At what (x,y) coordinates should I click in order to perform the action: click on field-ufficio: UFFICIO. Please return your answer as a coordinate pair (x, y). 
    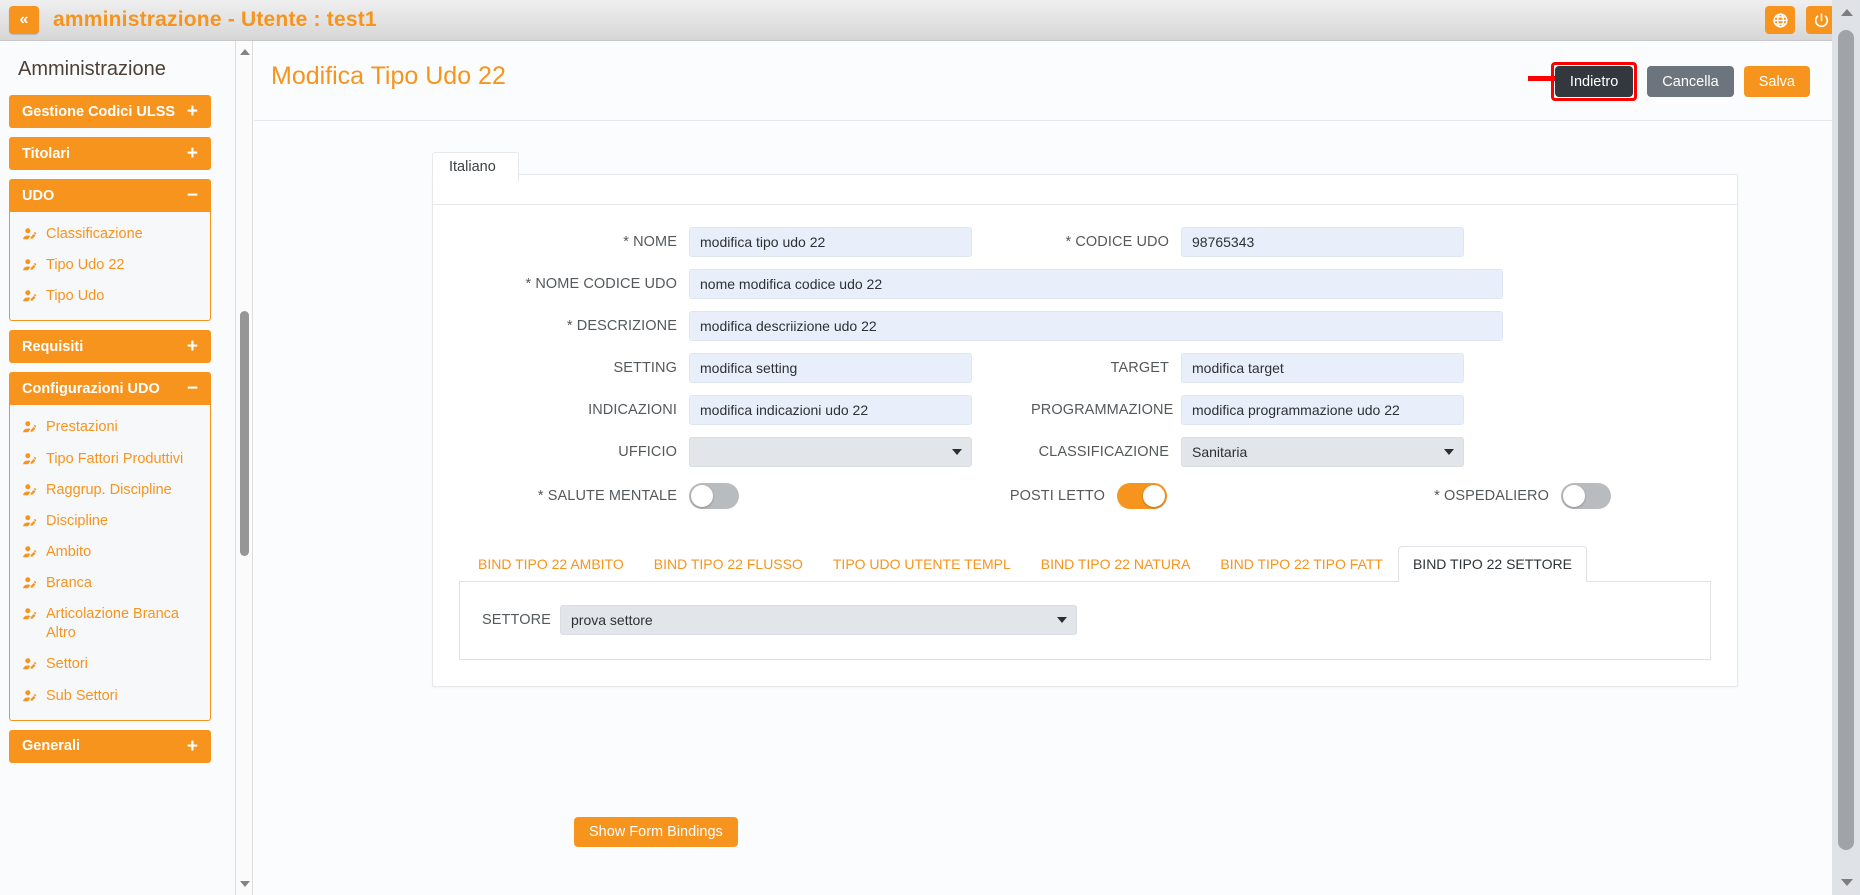
    Looking at the image, I should click on (715, 452).